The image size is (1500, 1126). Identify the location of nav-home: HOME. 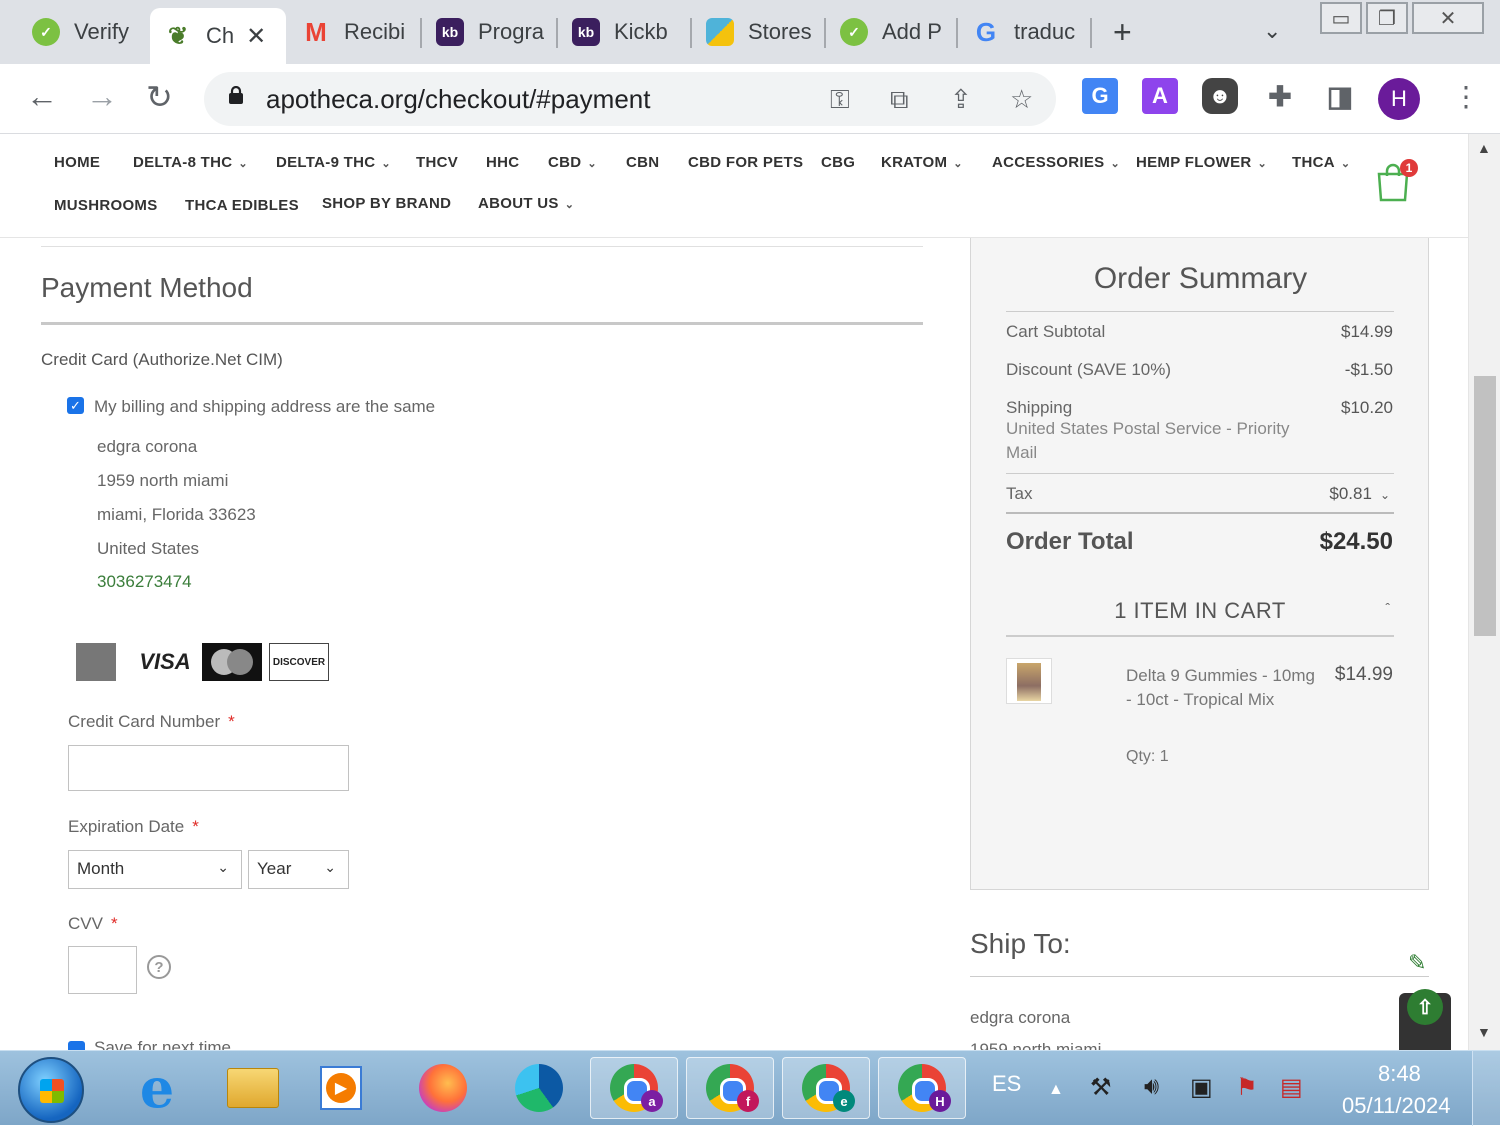
(77, 162).